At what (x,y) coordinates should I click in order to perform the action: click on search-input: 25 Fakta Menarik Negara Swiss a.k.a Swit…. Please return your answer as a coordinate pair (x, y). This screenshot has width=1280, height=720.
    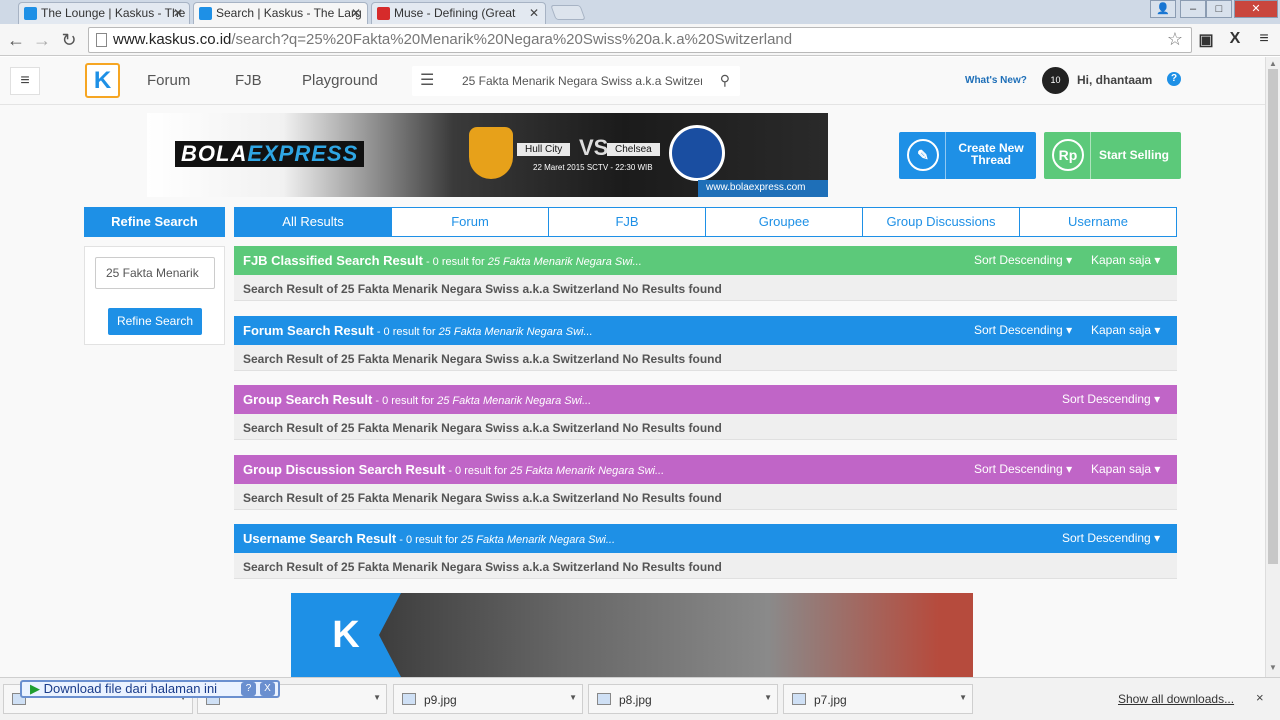
    Looking at the image, I should click on (582, 81).